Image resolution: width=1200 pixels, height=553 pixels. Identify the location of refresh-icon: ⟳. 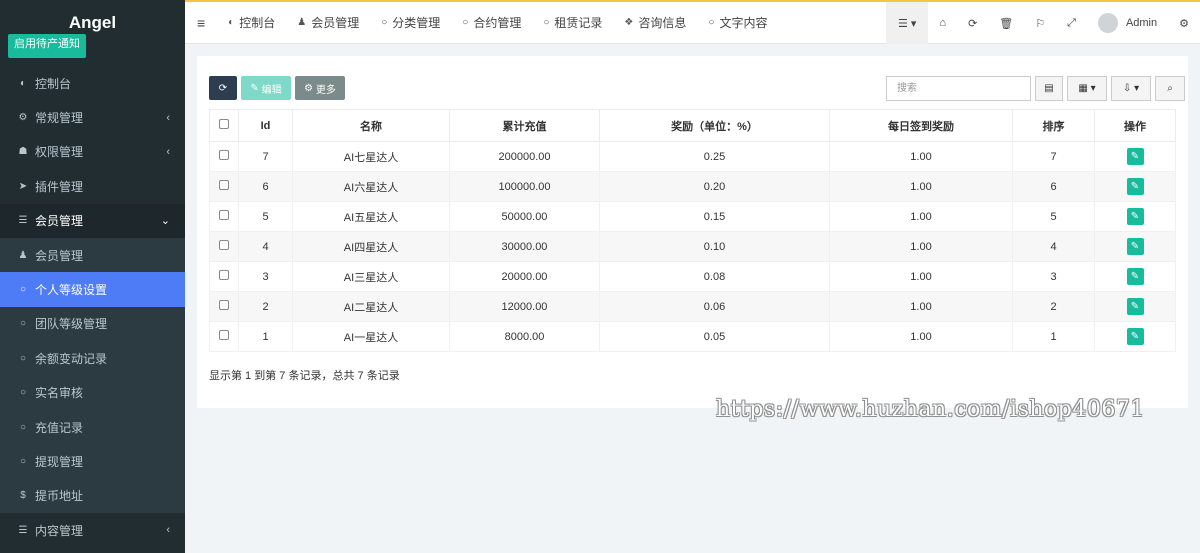
(972, 23).